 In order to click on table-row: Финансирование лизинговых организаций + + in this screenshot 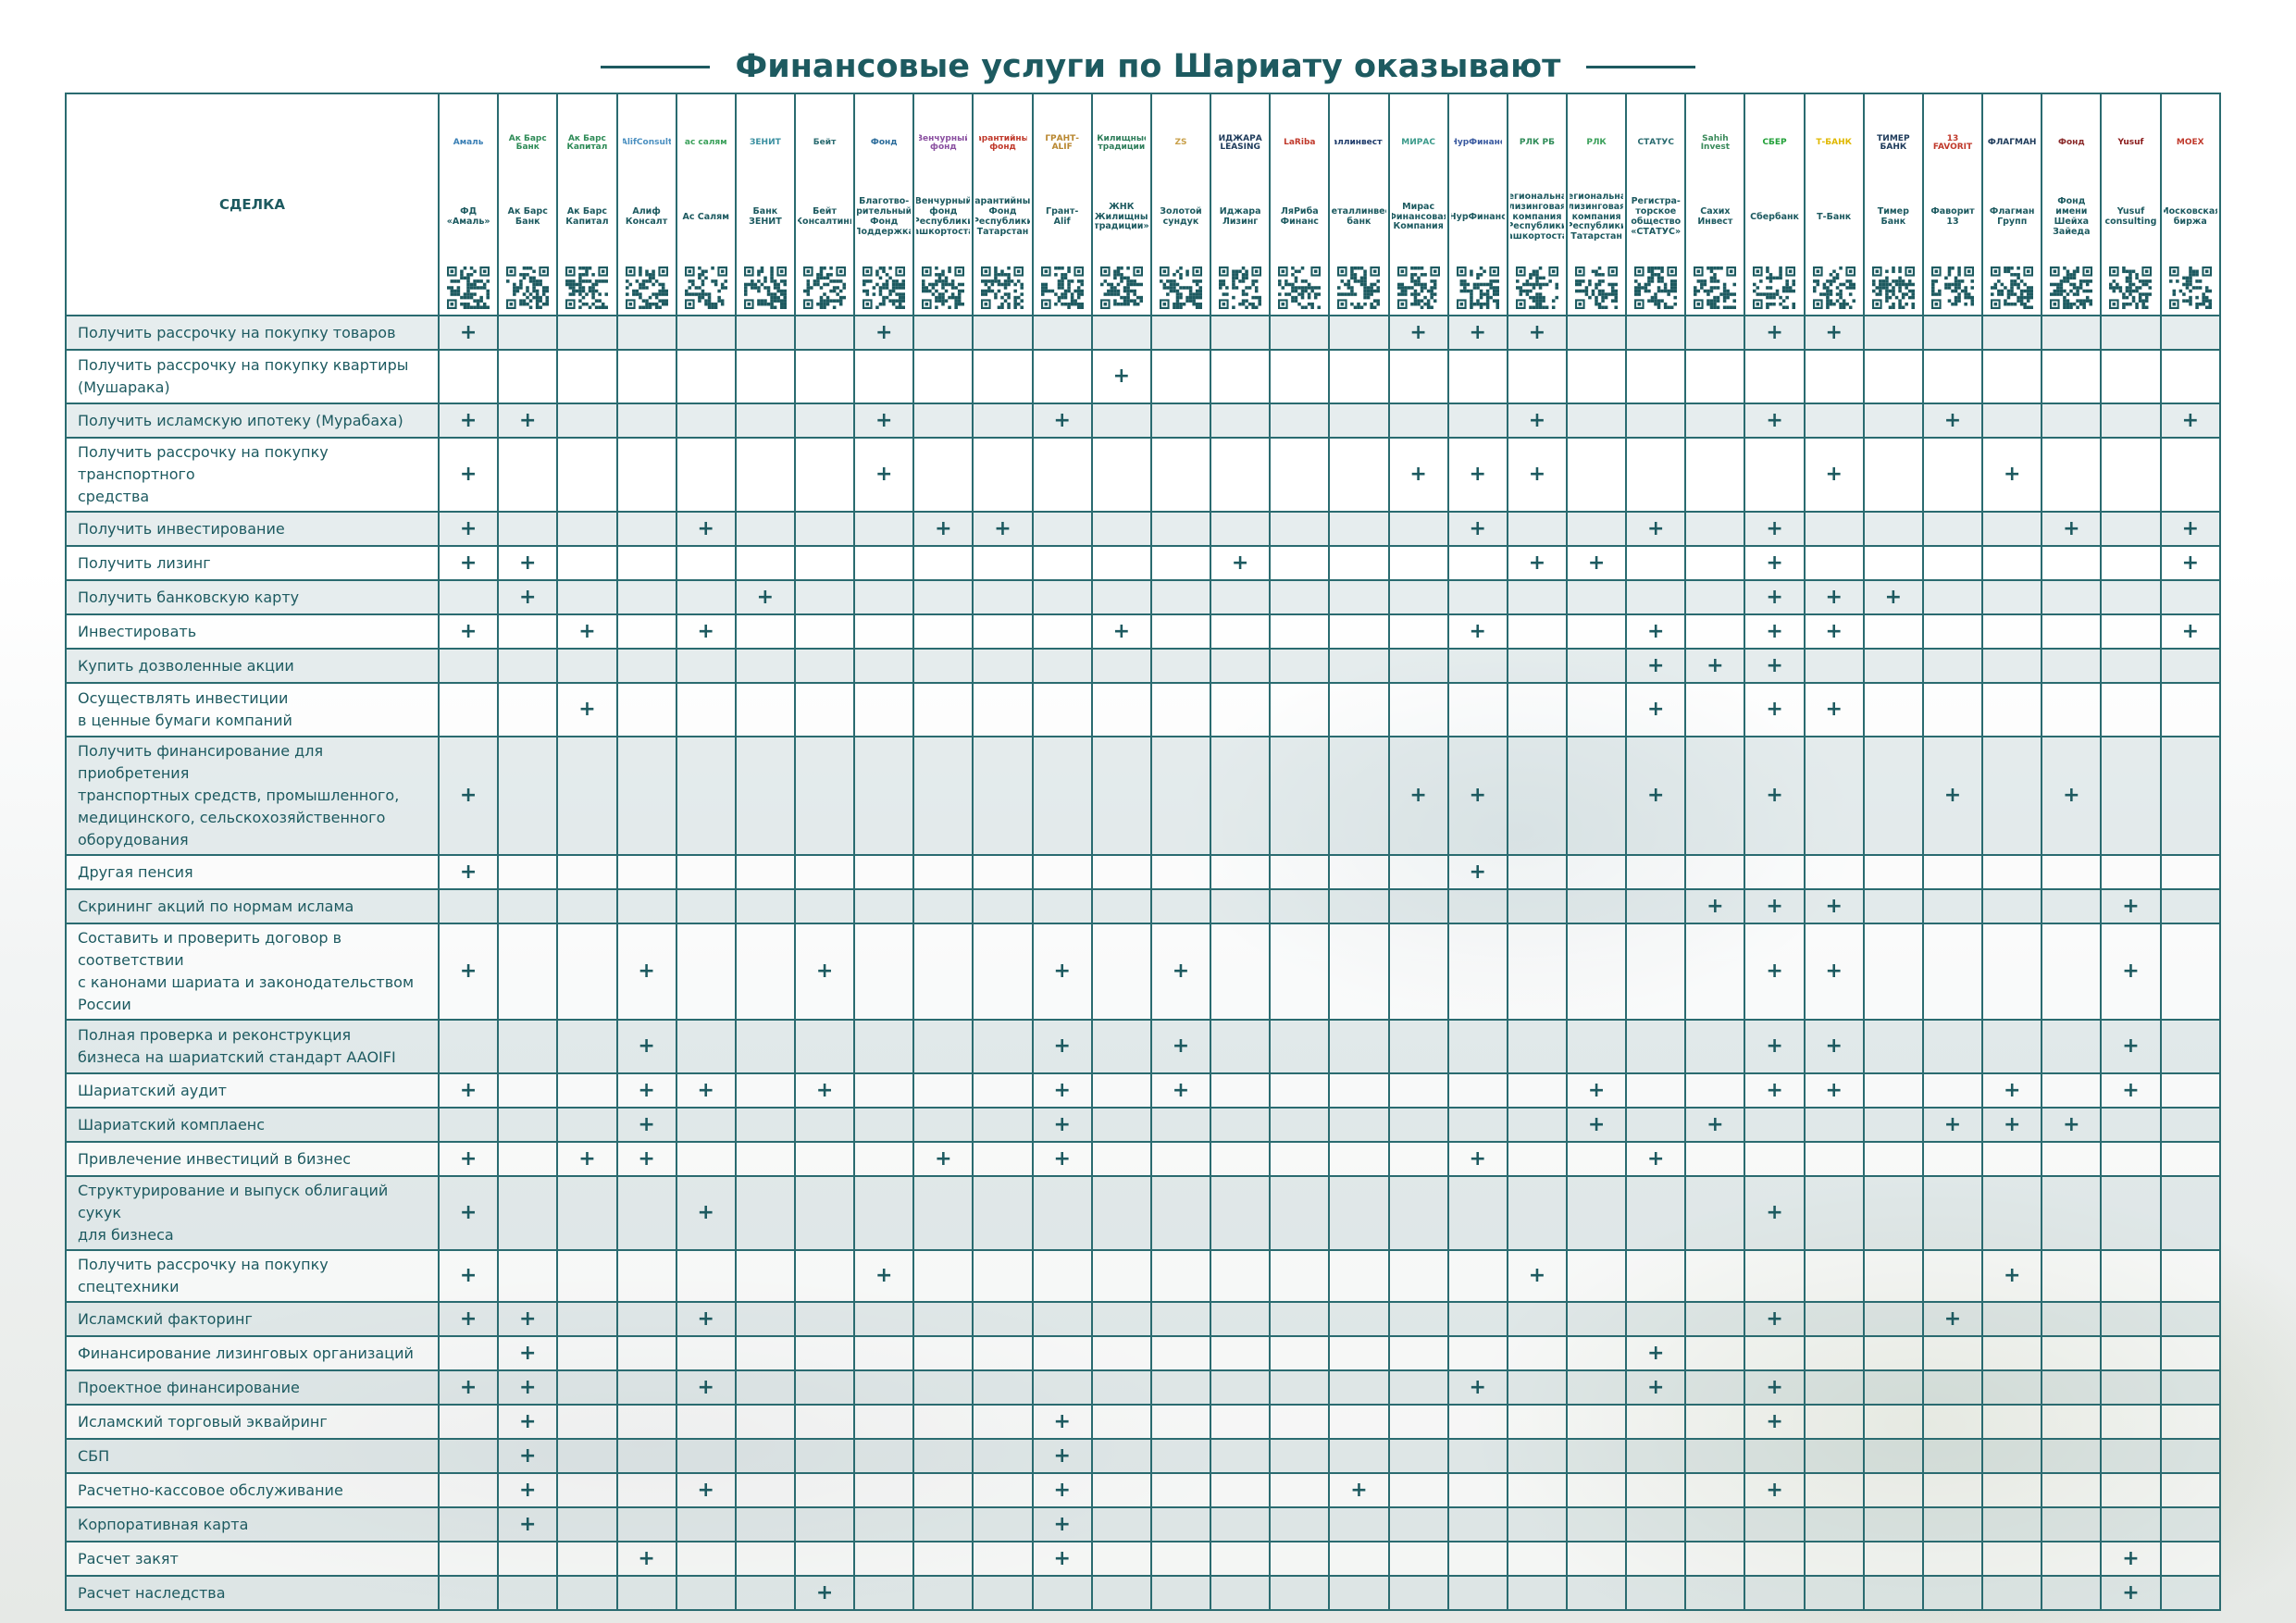, I will do `click(1143, 1353)`.